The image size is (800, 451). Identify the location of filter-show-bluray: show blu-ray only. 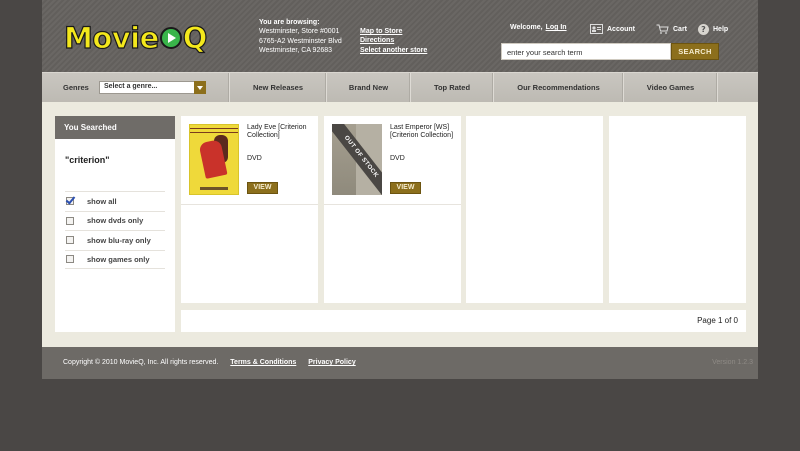
(115, 240).